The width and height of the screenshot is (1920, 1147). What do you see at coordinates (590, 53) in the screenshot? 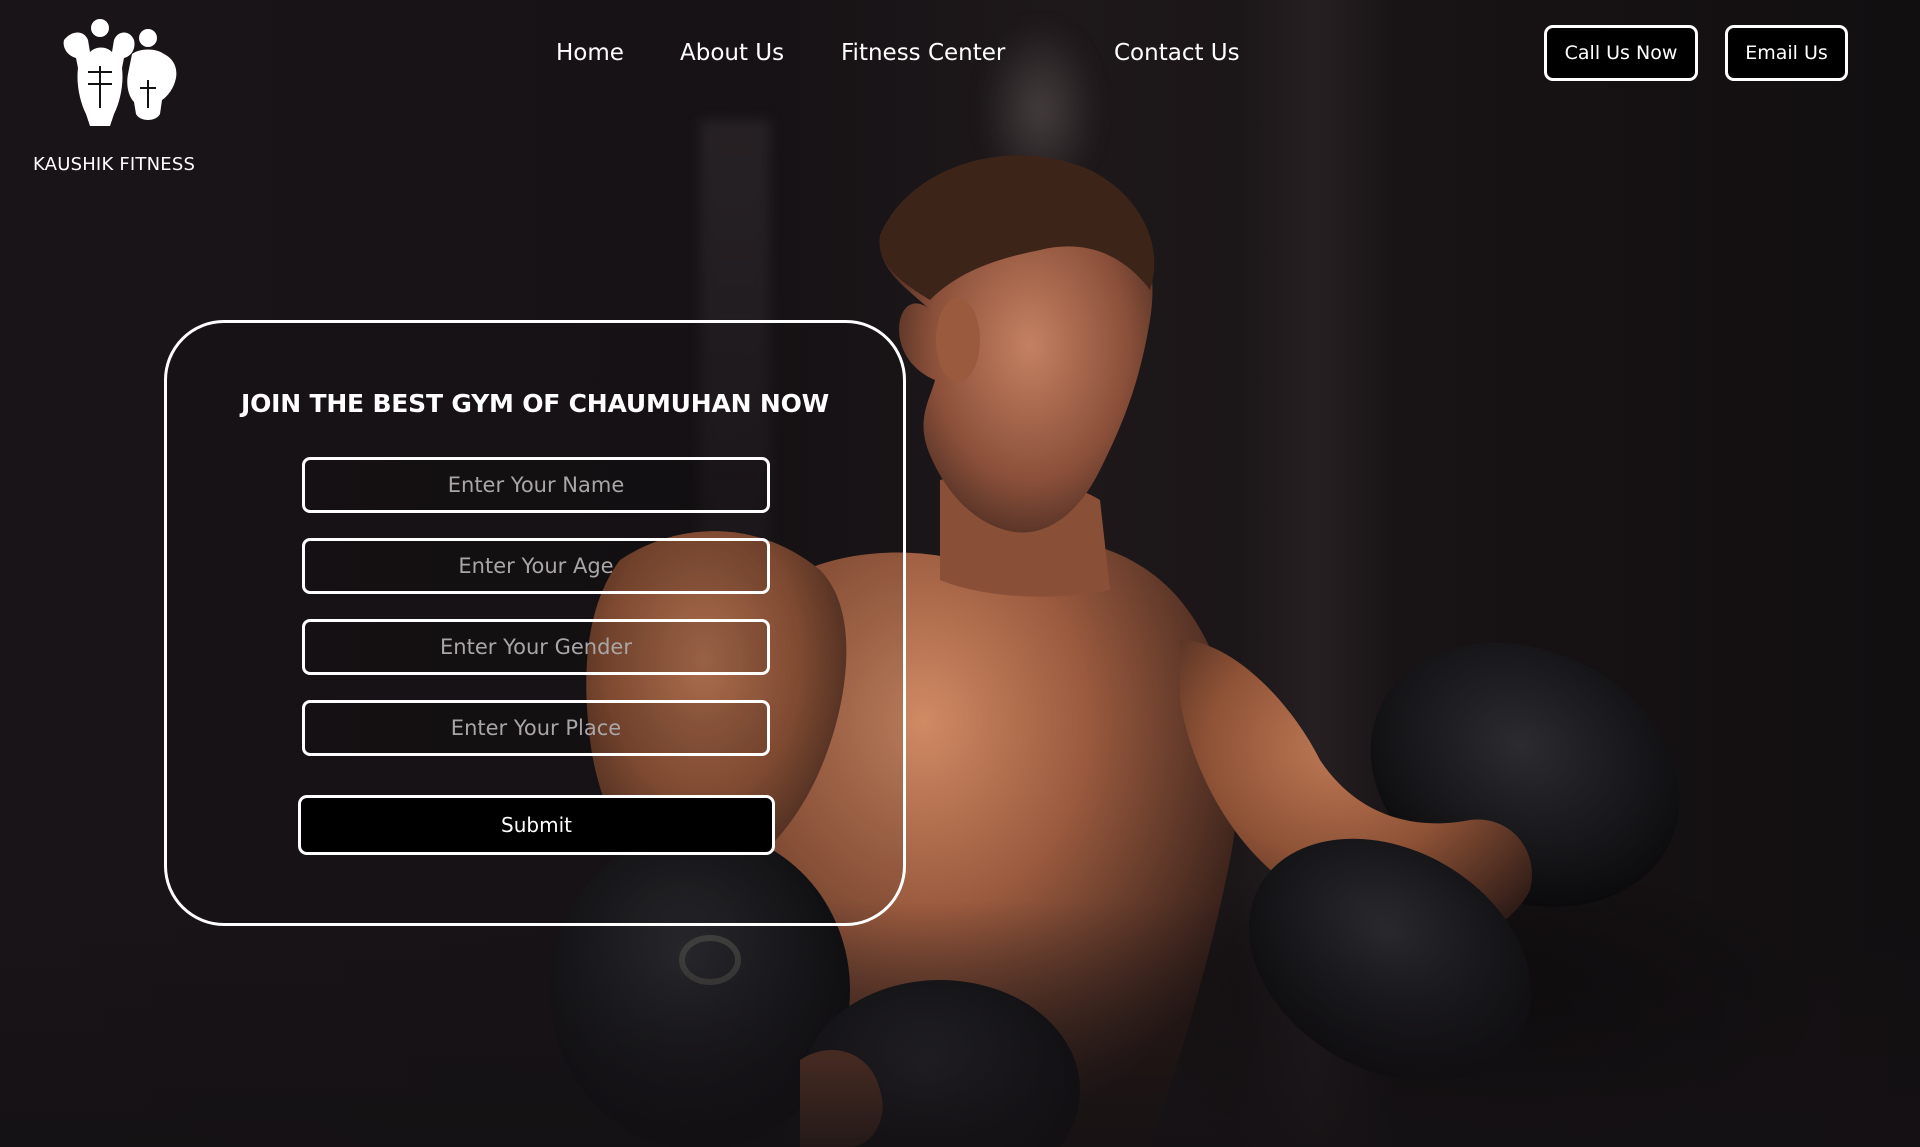
I see `nav-item-home: Home` at bounding box center [590, 53].